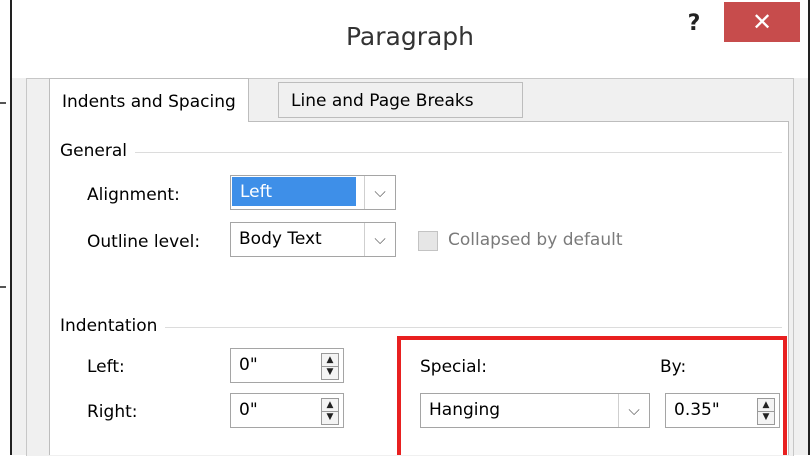  Describe the element at coordinates (280, 239) in the screenshot. I see `outline-level-value: Body Text` at that location.